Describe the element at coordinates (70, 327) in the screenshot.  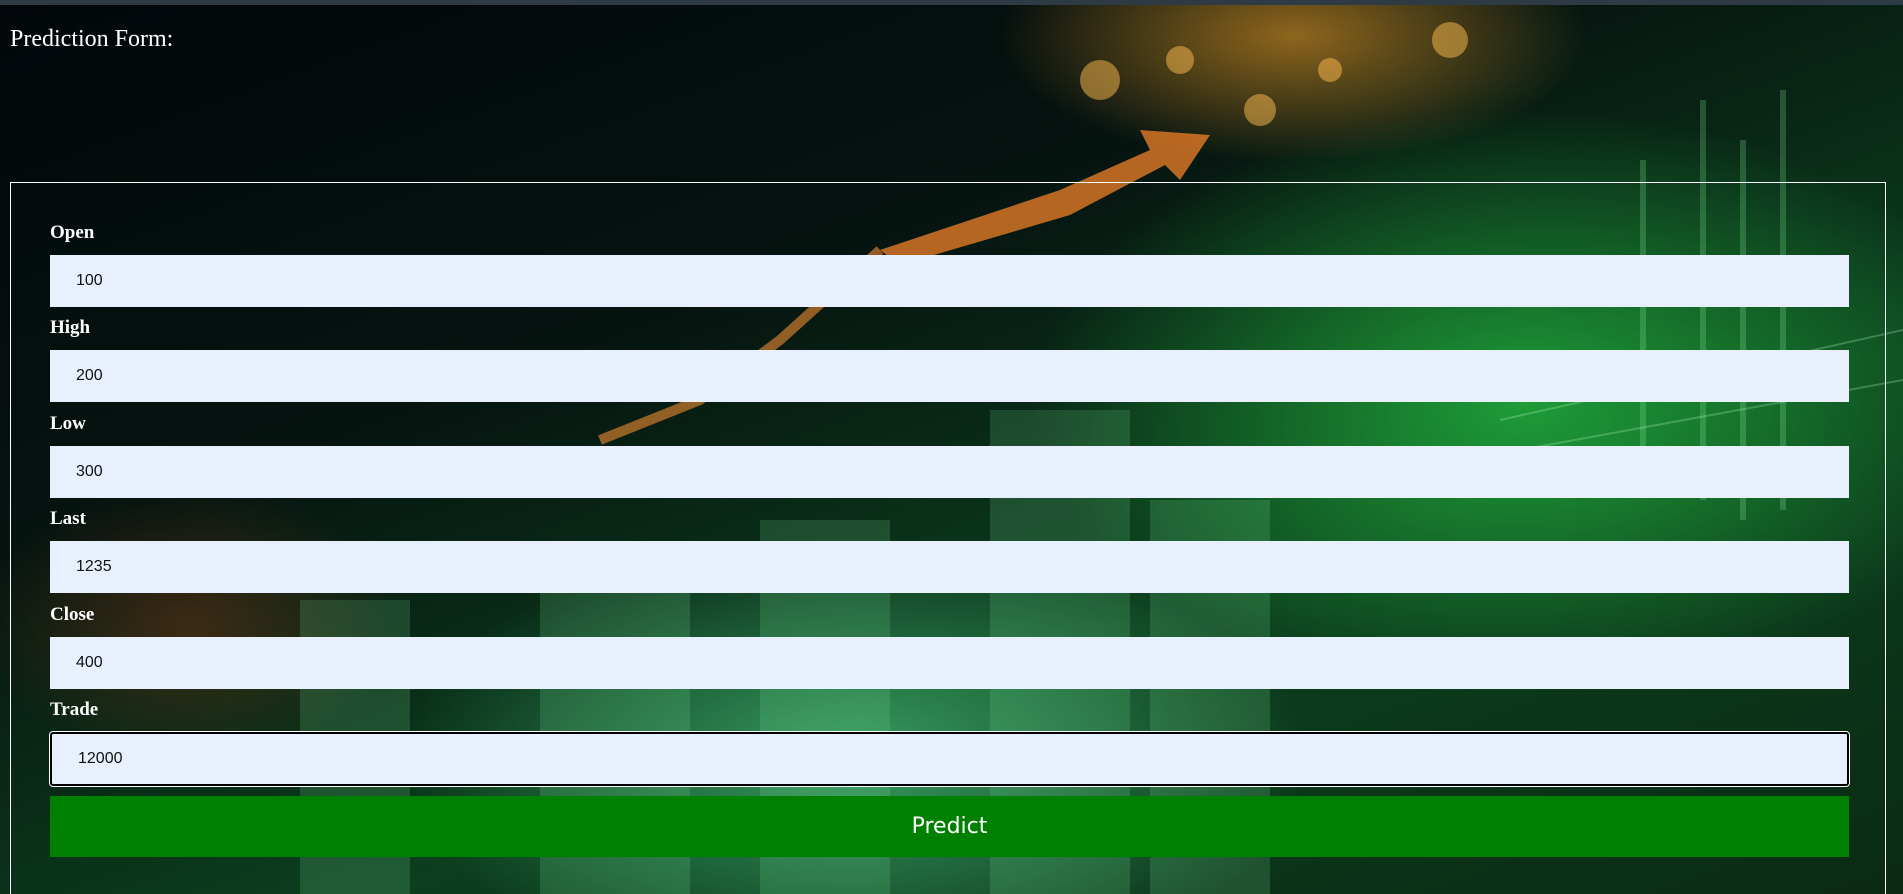
I see `high-label: High` at that location.